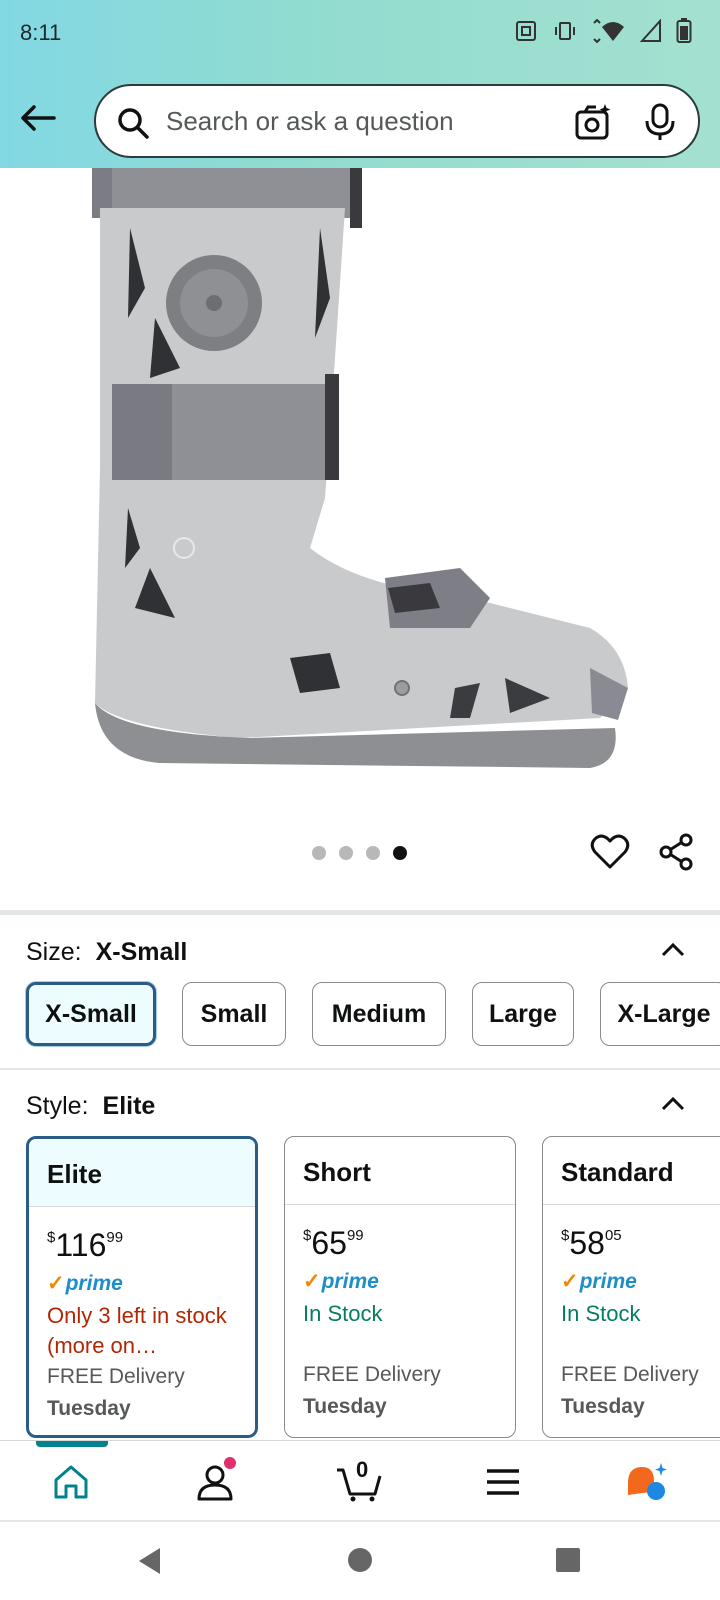 This screenshot has width=720, height=1600. I want to click on status-icons, so click(603, 31).